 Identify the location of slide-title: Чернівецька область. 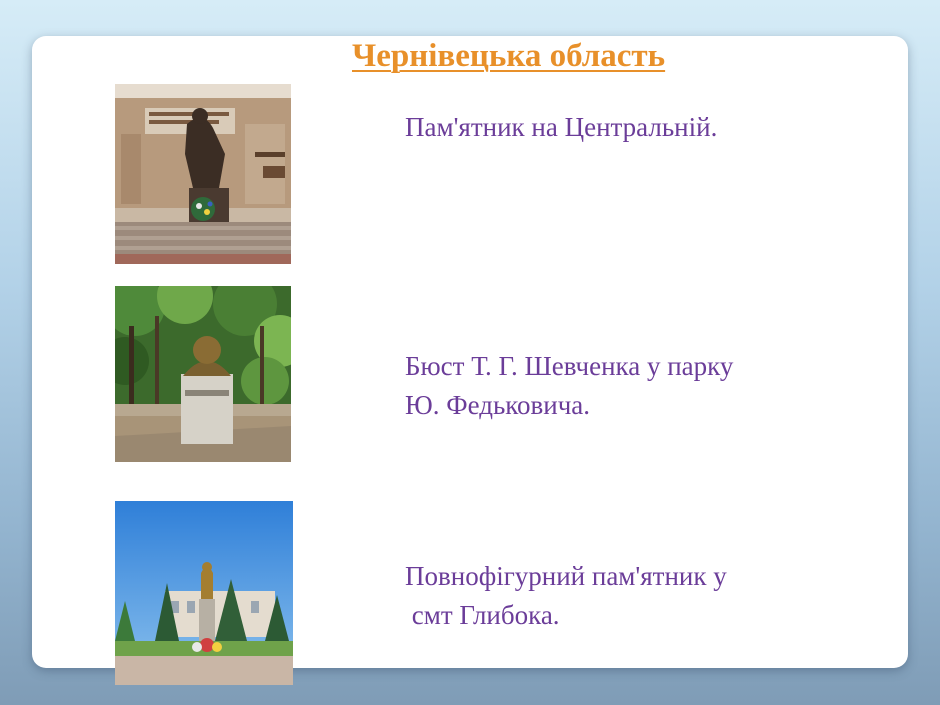
(509, 56).